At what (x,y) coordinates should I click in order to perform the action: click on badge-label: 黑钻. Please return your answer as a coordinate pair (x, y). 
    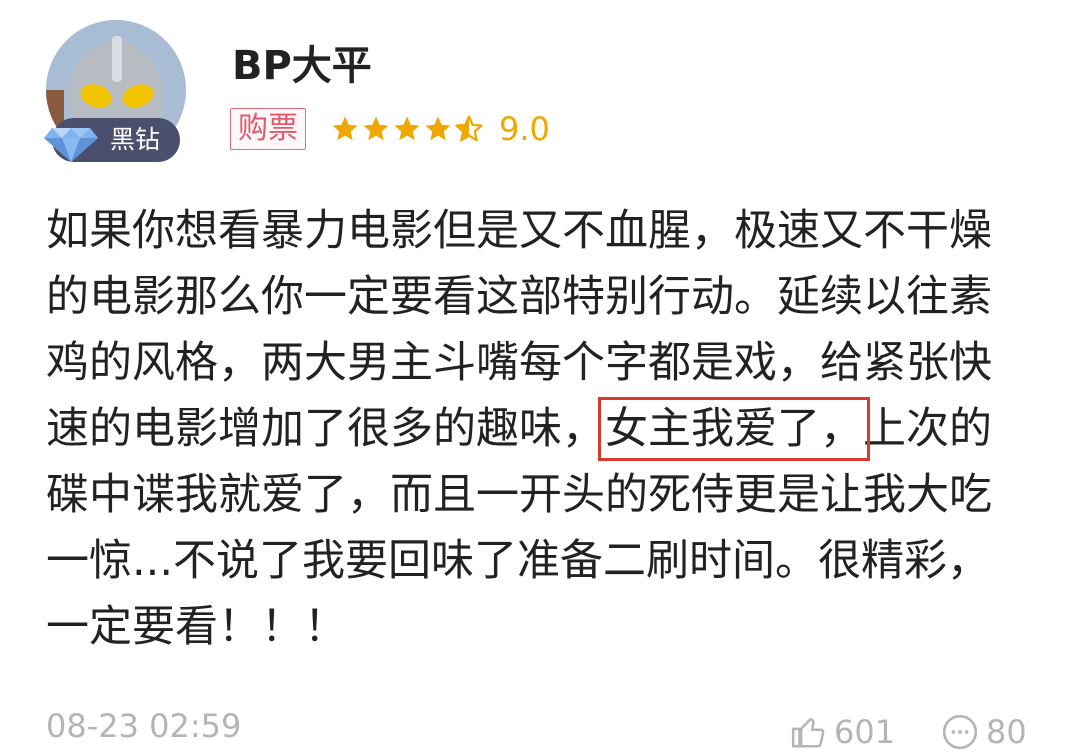
    Looking at the image, I should click on (135, 139).